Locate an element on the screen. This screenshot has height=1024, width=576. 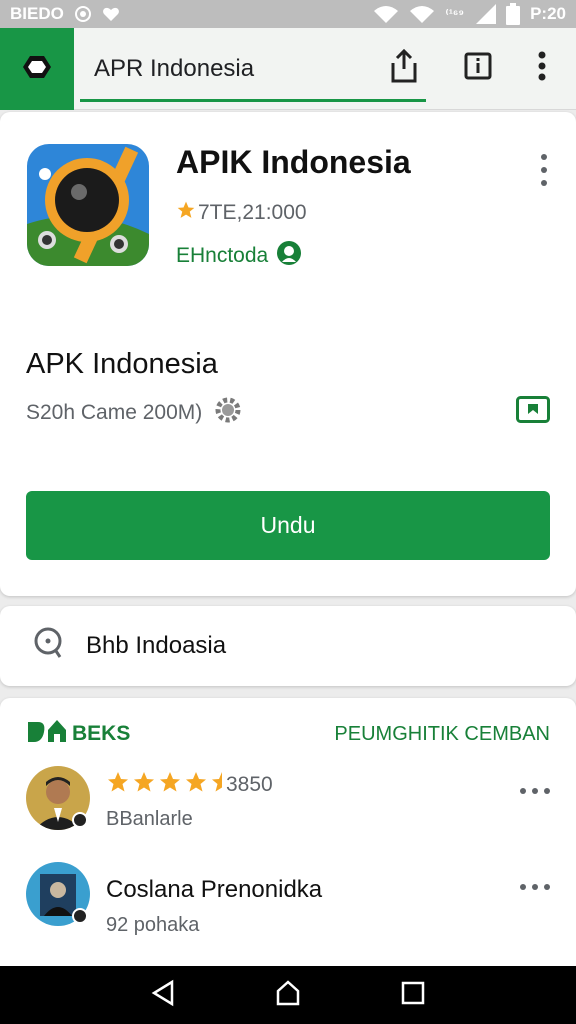
share-icon is located at coordinates (404, 68).